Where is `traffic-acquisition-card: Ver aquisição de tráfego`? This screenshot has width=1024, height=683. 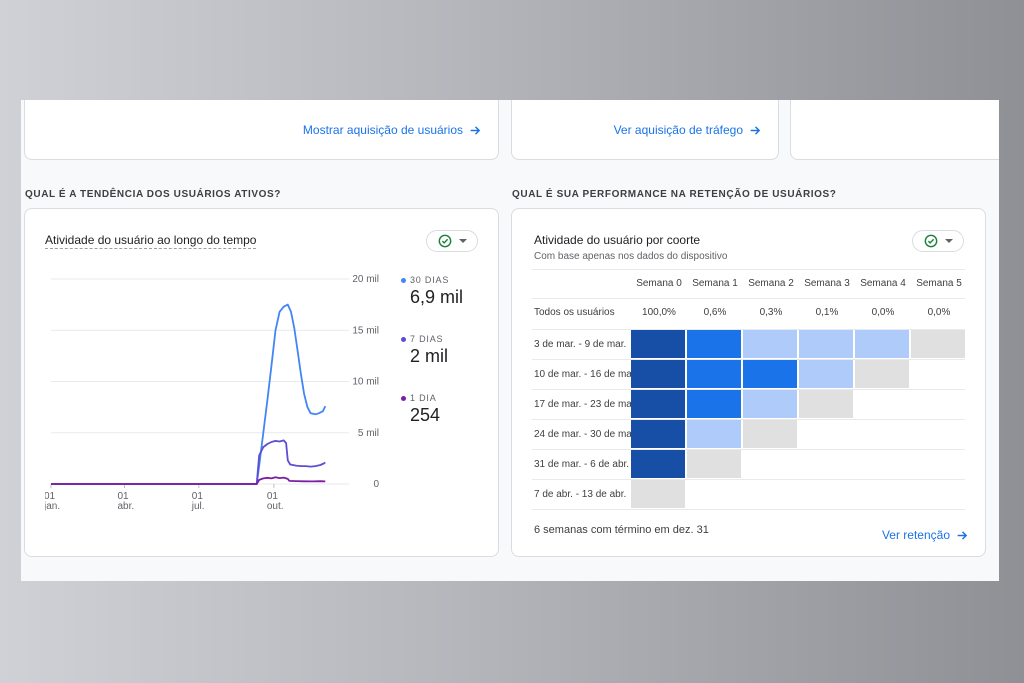 traffic-acquisition-card: Ver aquisição de tráfego is located at coordinates (645, 130).